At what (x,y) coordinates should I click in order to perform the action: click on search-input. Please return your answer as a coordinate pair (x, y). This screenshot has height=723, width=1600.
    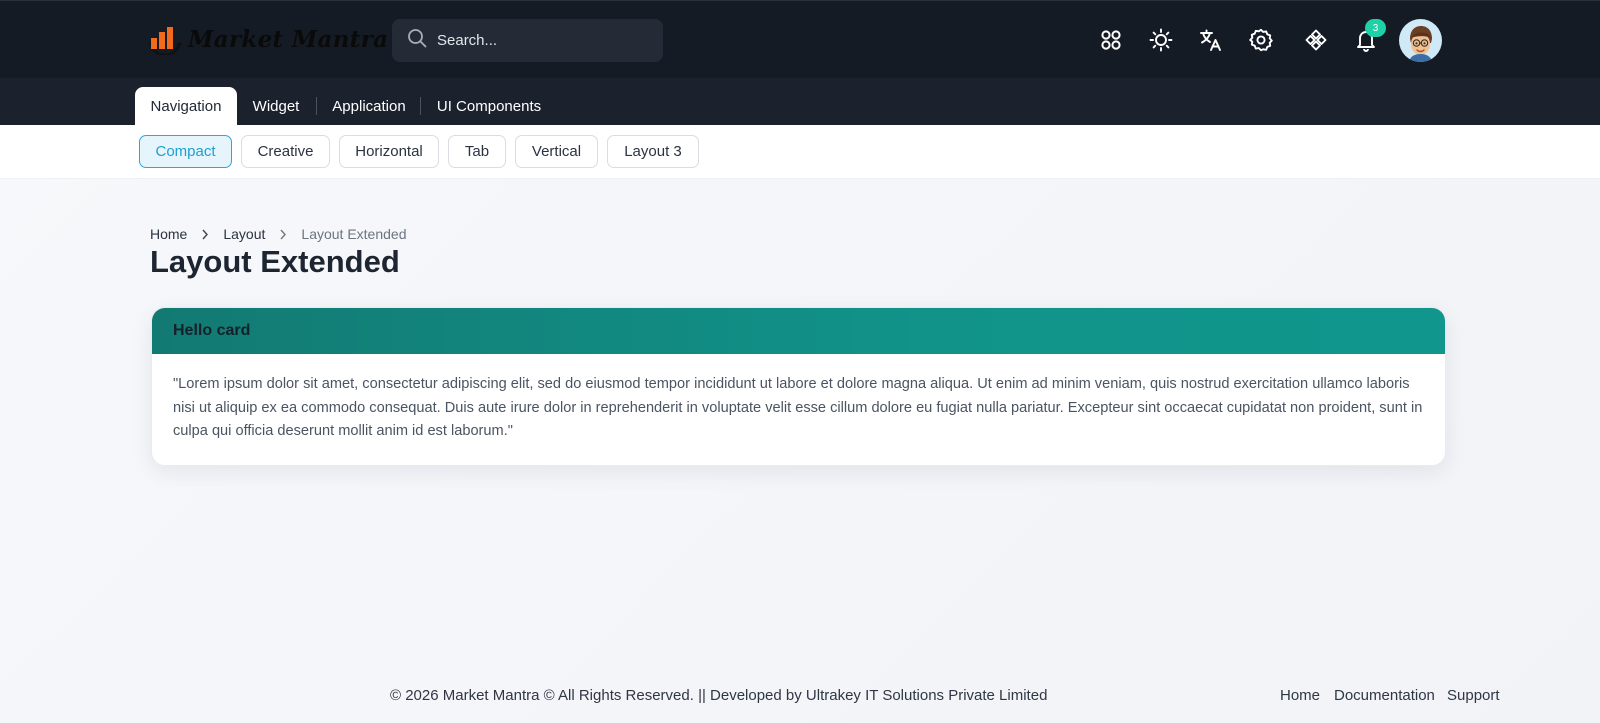
    Looking at the image, I should click on (542, 40).